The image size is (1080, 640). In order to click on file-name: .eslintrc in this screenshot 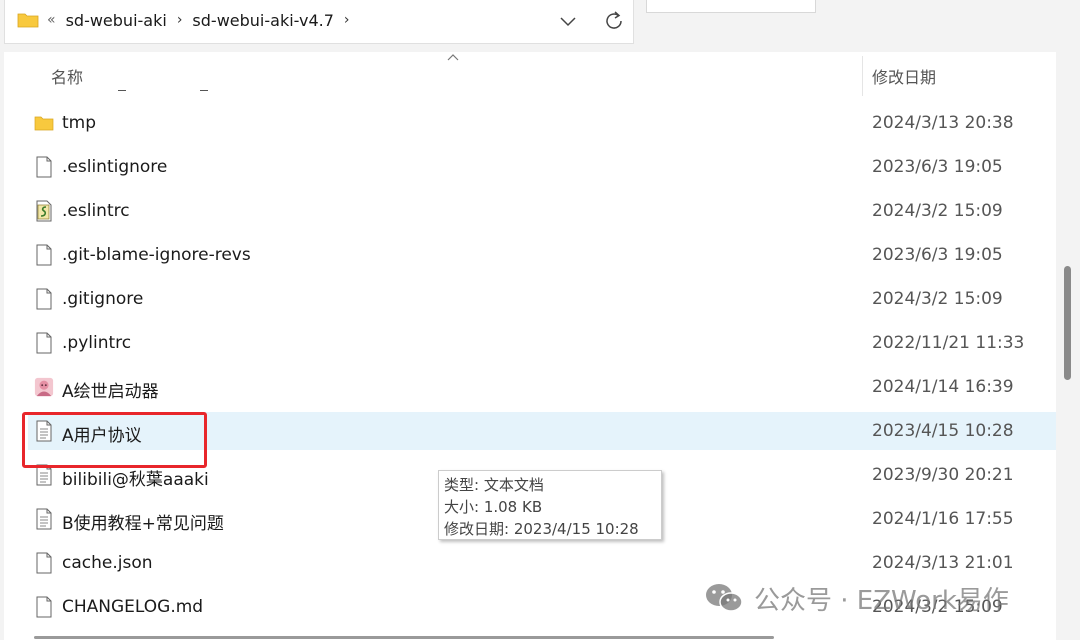, I will do `click(96, 211)`.